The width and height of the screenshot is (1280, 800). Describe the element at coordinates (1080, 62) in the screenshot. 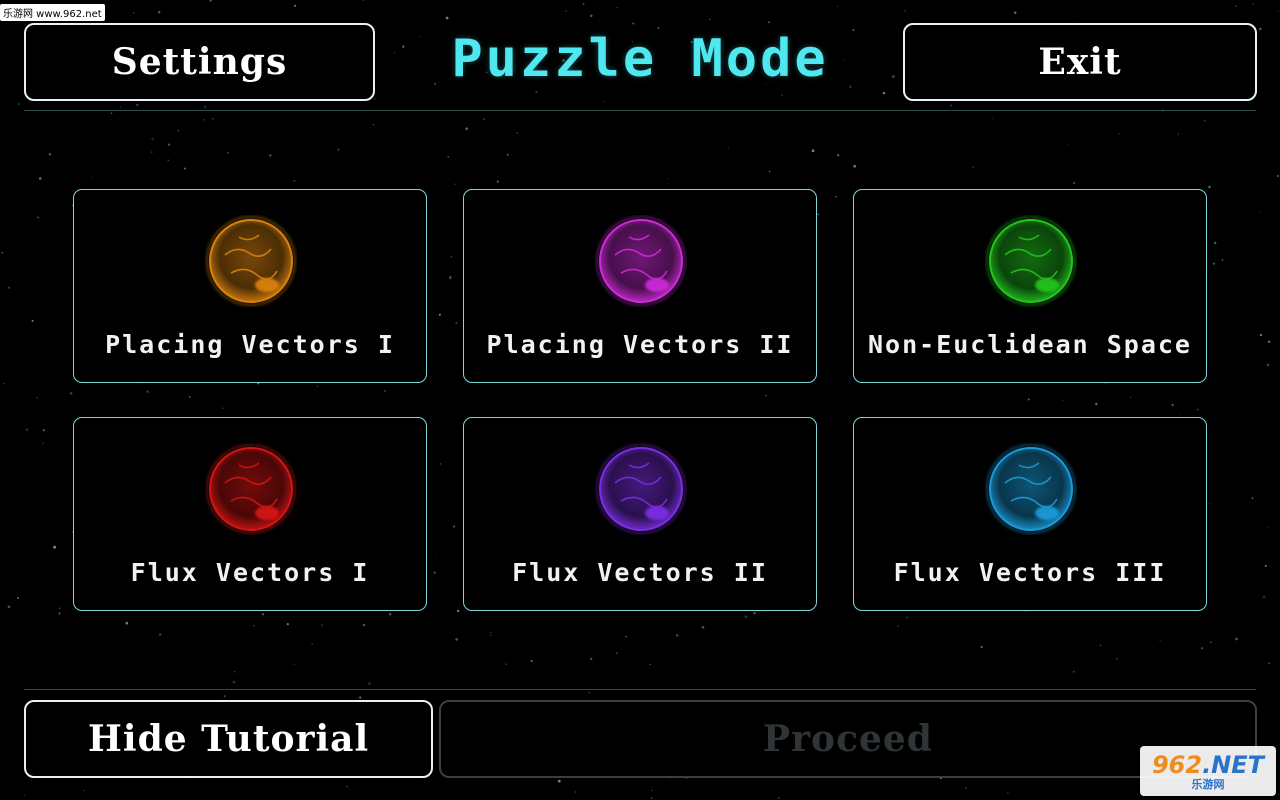

I see `exit-button: Exit` at that location.